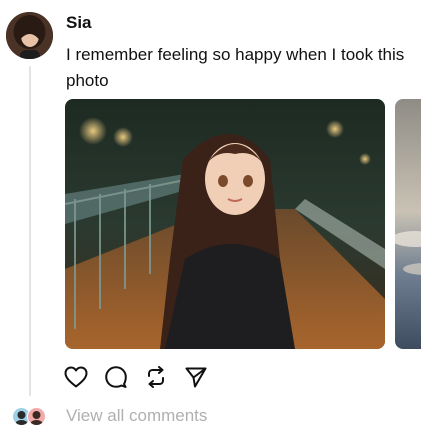 The height and width of the screenshot is (439, 421). I want to click on next-photo-preview, so click(408, 224).